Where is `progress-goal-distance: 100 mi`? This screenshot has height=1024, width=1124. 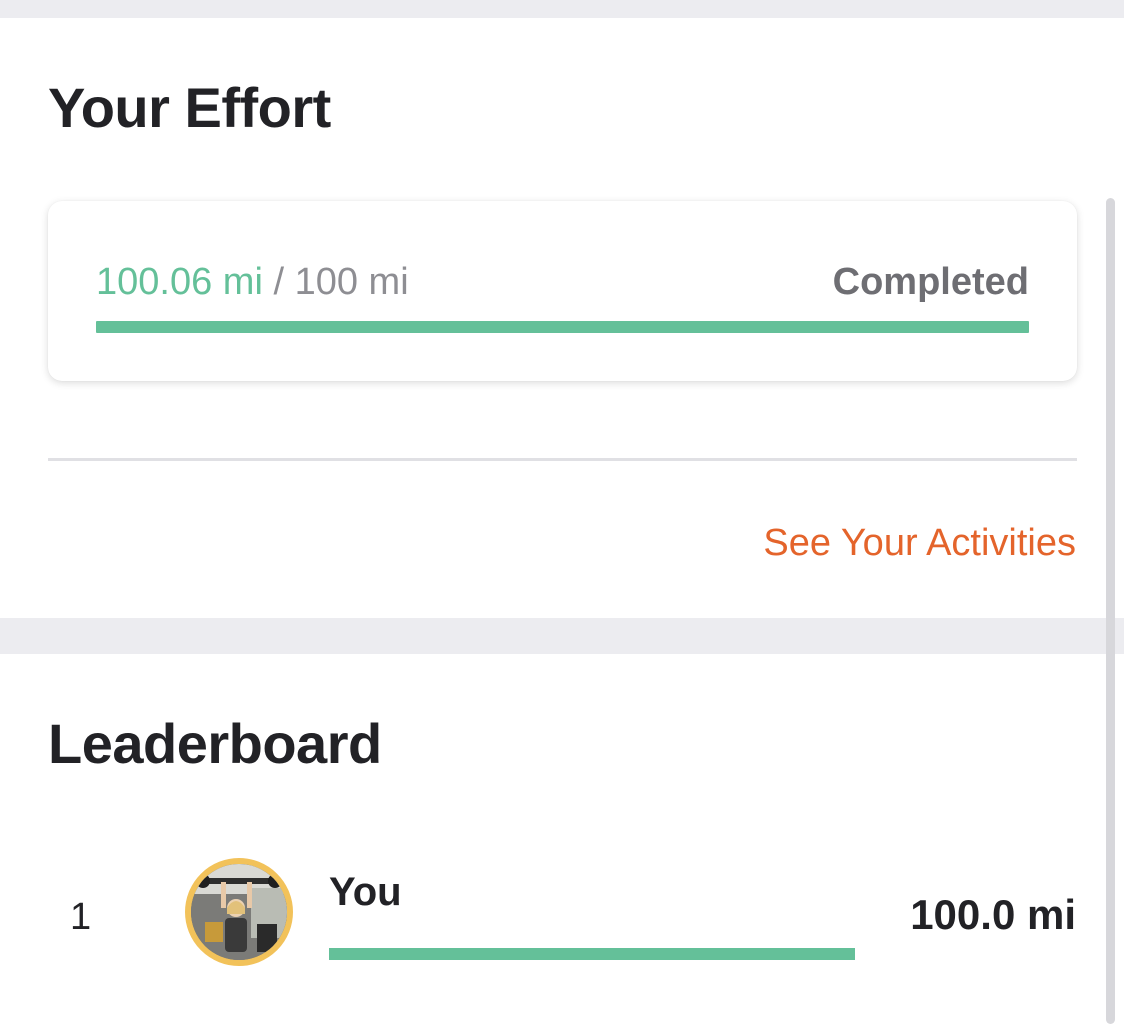
progress-goal-distance: 100 mi is located at coordinates (351, 282).